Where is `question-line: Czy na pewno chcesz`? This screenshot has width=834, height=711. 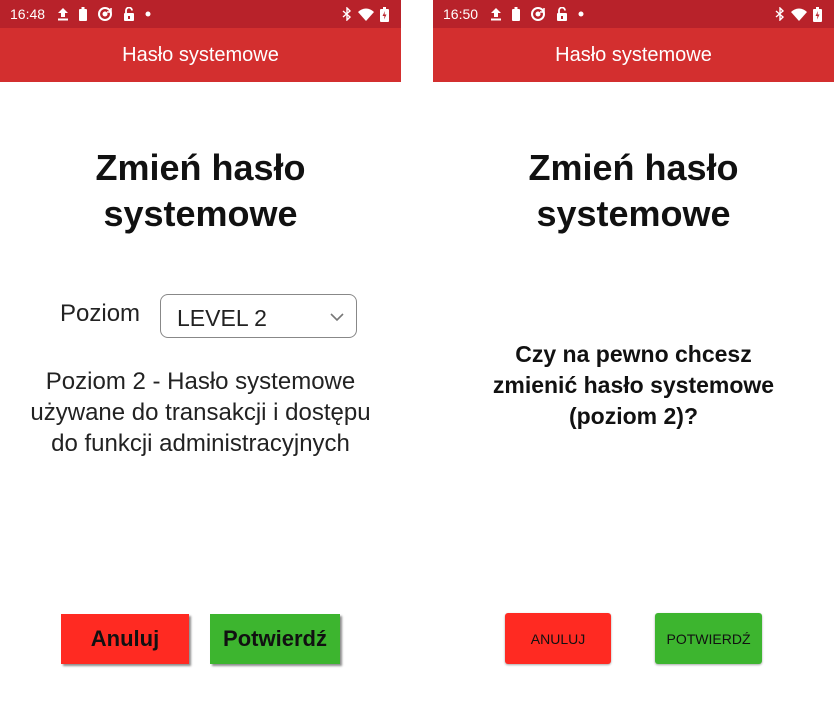
question-line: Czy na pewno chcesz is located at coordinates (633, 354).